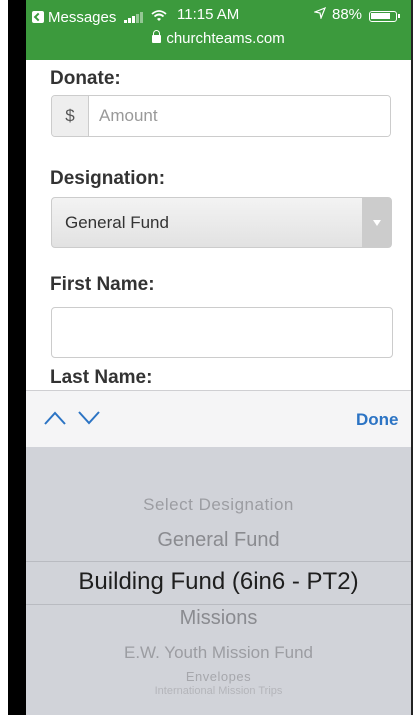 The height and width of the screenshot is (715, 419). What do you see at coordinates (218, 691) in the screenshot?
I see `picker-option: International Mission Trips` at bounding box center [218, 691].